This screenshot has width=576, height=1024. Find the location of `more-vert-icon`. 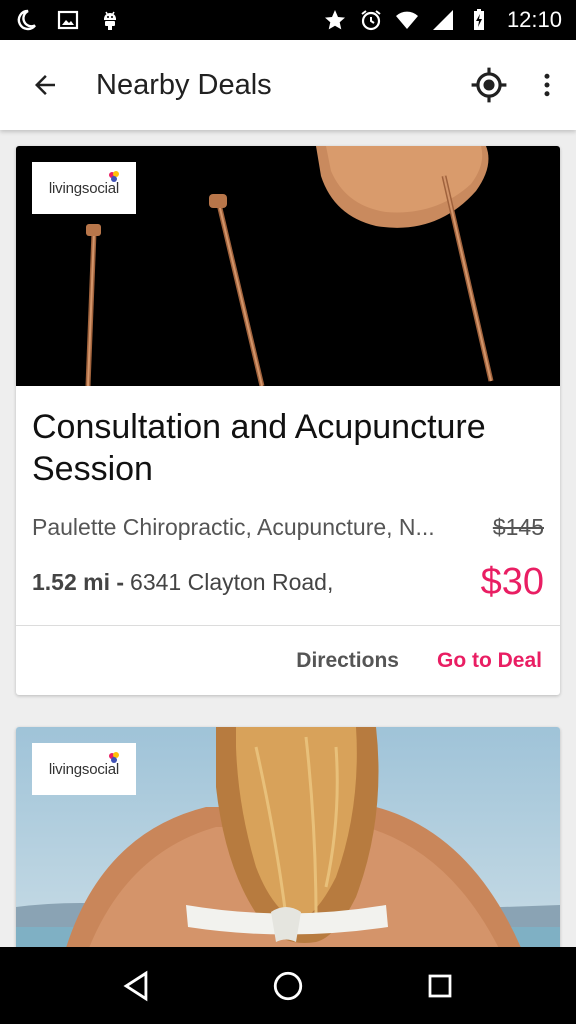

more-vert-icon is located at coordinates (547, 85).